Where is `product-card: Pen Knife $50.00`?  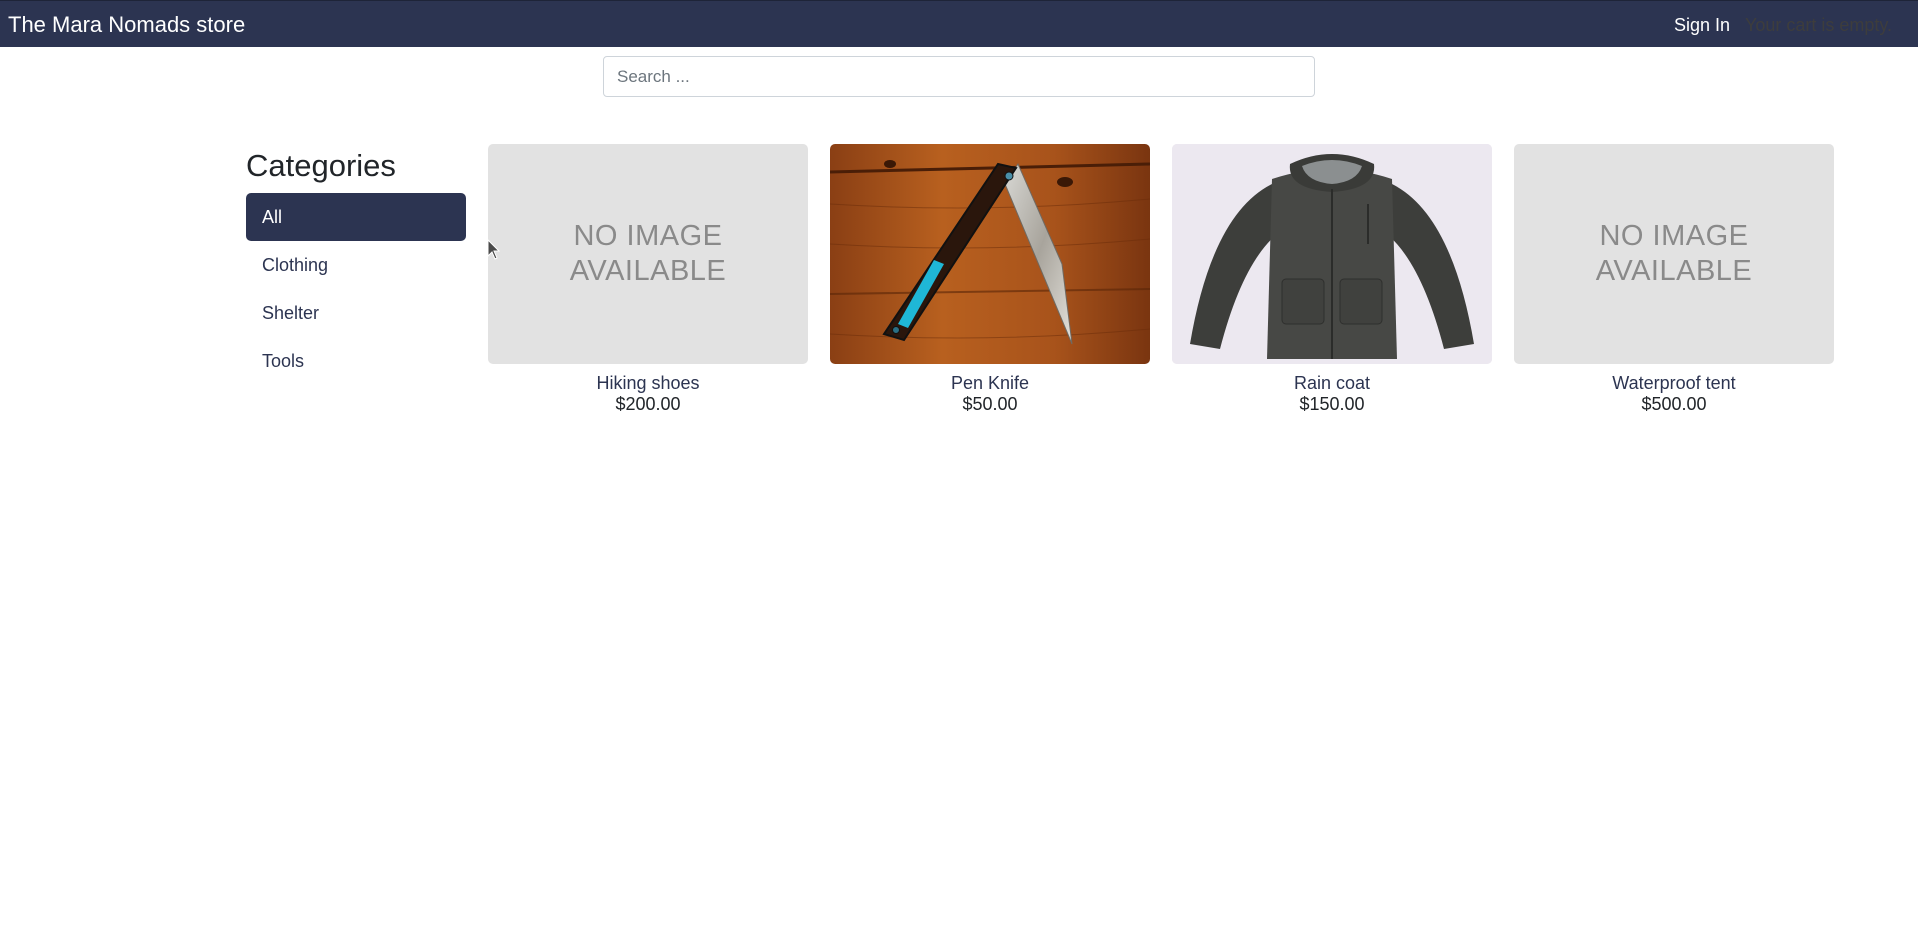 product-card: Pen Knife $50.00 is located at coordinates (990, 279).